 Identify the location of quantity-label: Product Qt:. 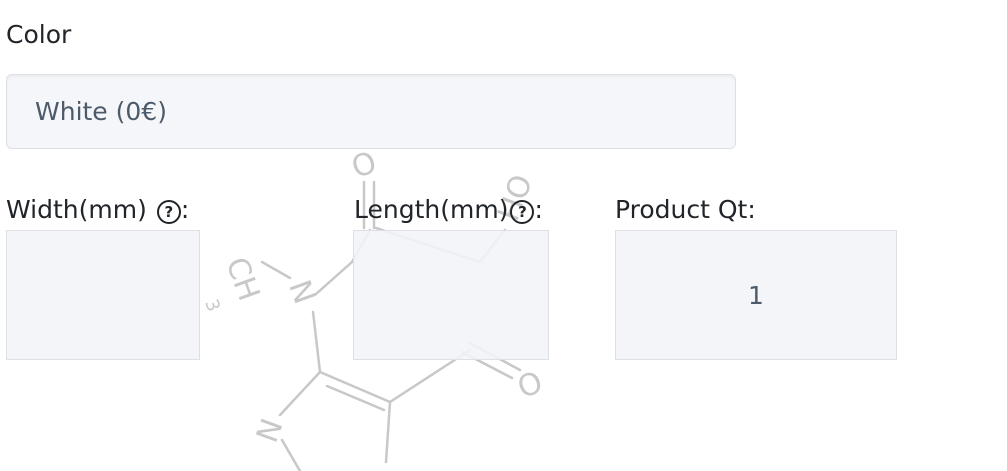
(685, 209).